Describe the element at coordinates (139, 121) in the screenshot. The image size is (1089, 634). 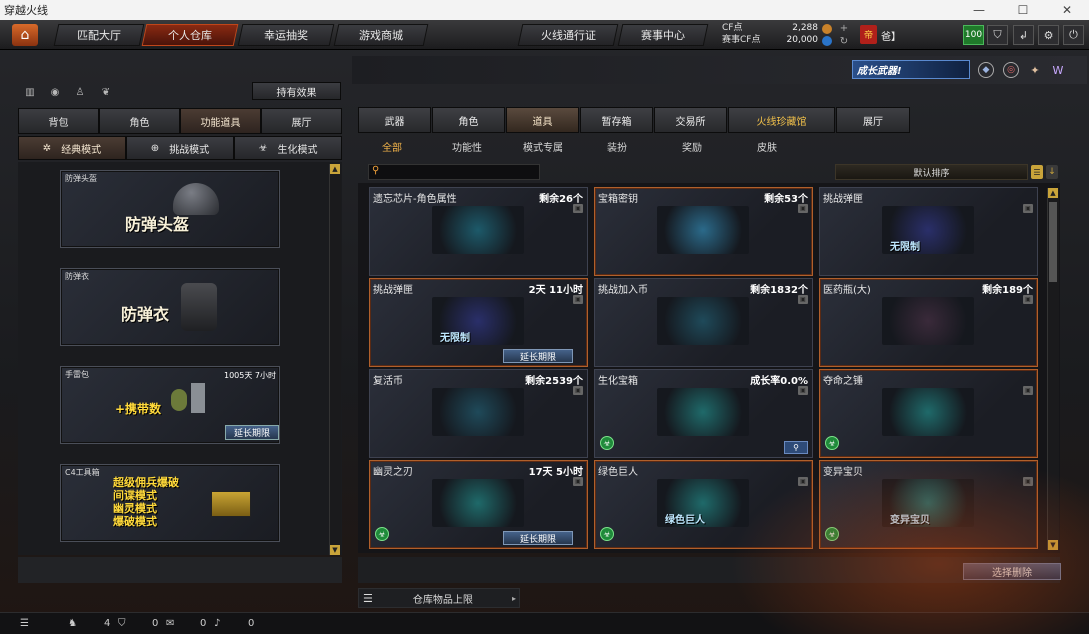
I see `tab-character: 角色` at that location.